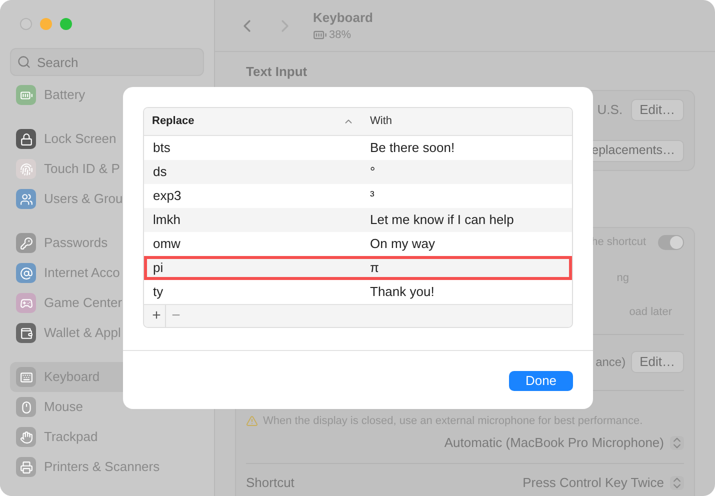 The width and height of the screenshot is (715, 496). I want to click on table-cell-text: exp3, so click(167, 196).